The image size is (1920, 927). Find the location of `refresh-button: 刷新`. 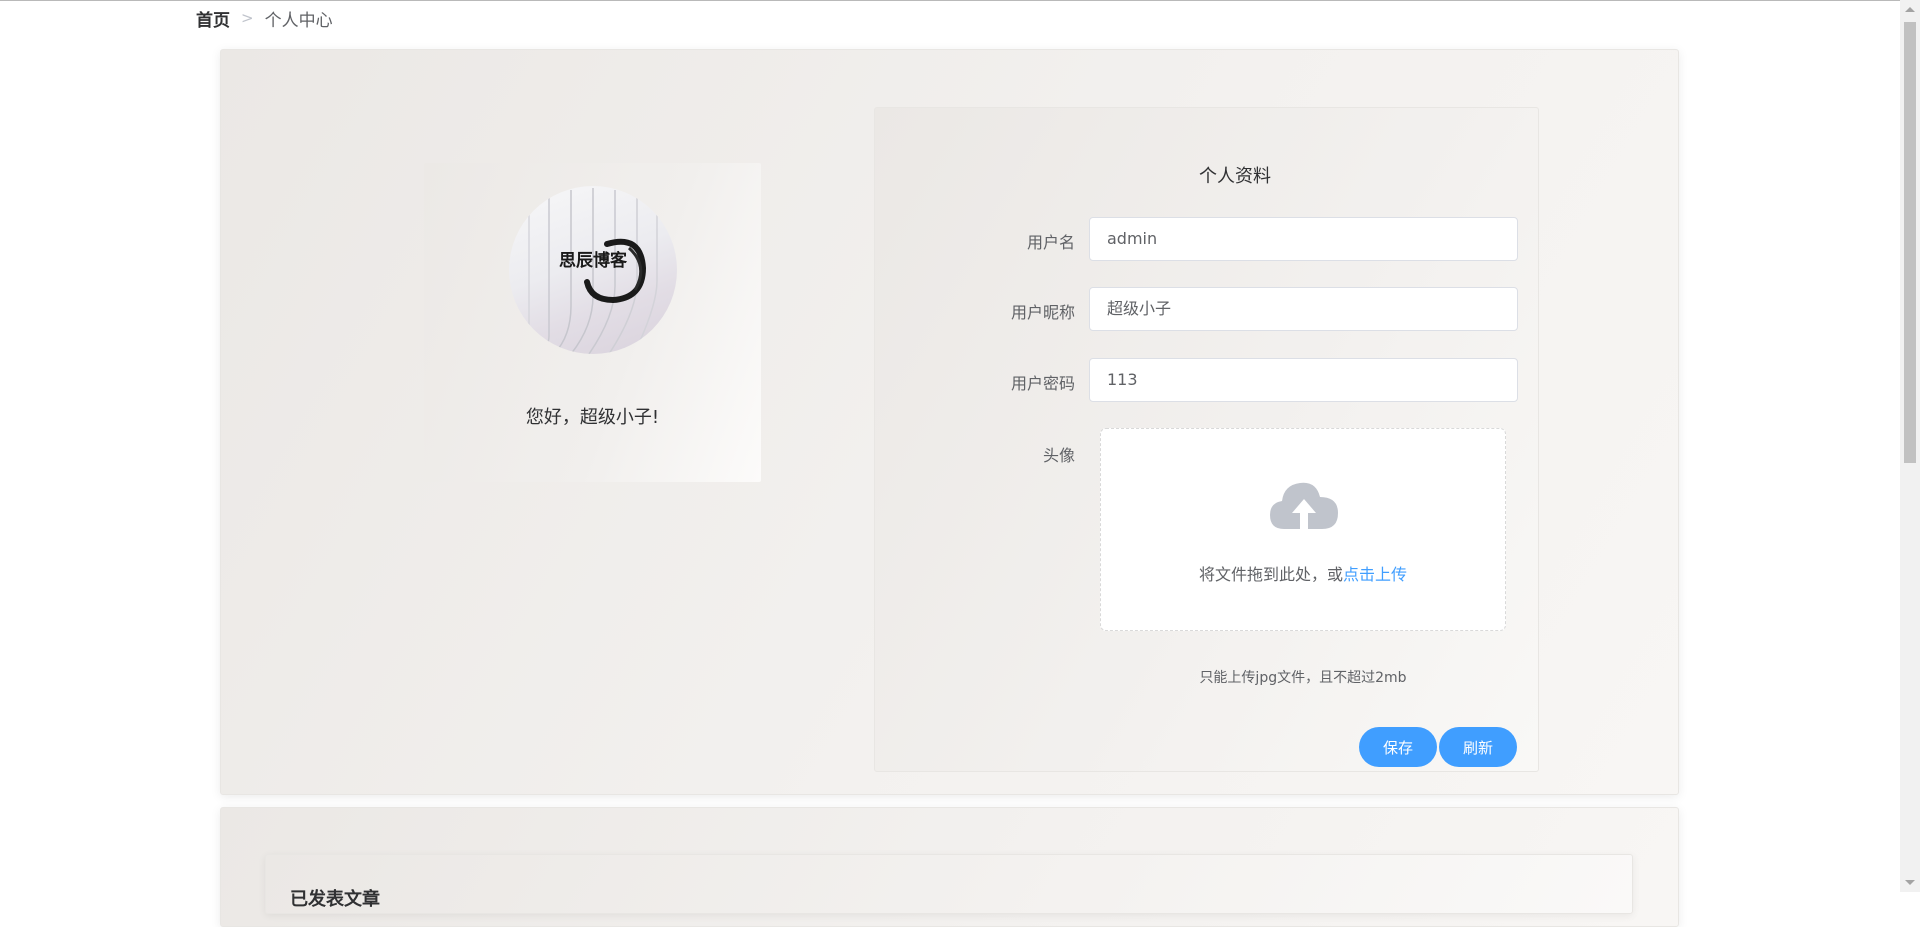

refresh-button: 刷新 is located at coordinates (1478, 747).